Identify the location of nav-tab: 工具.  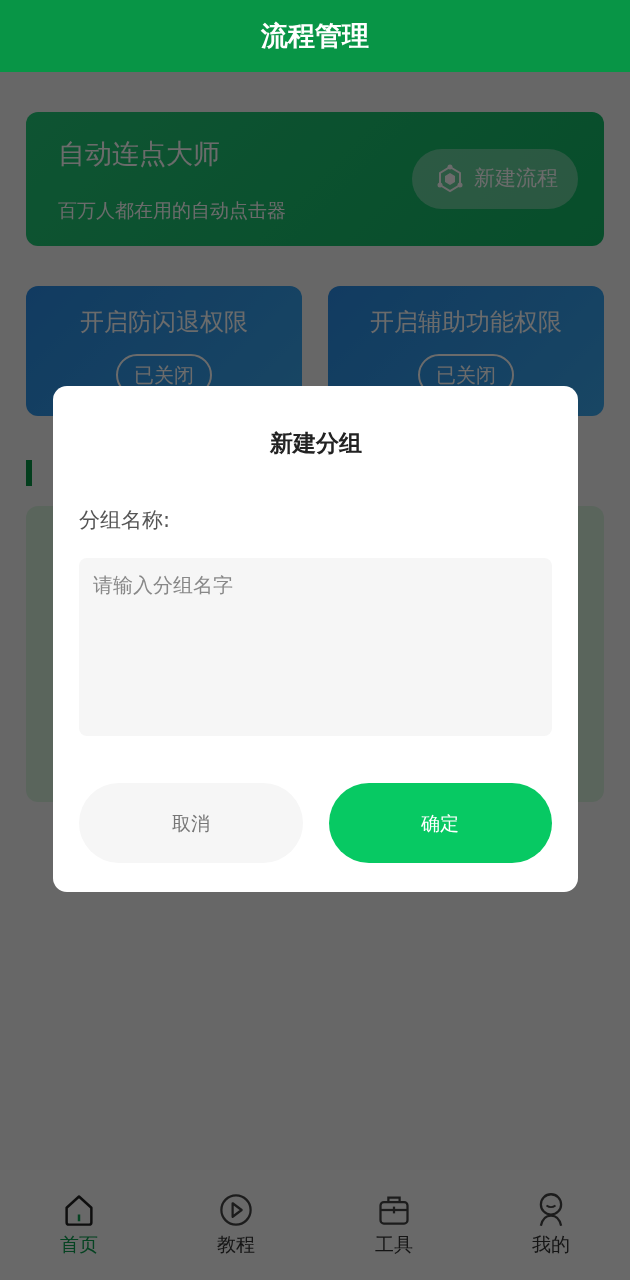
(394, 1225).